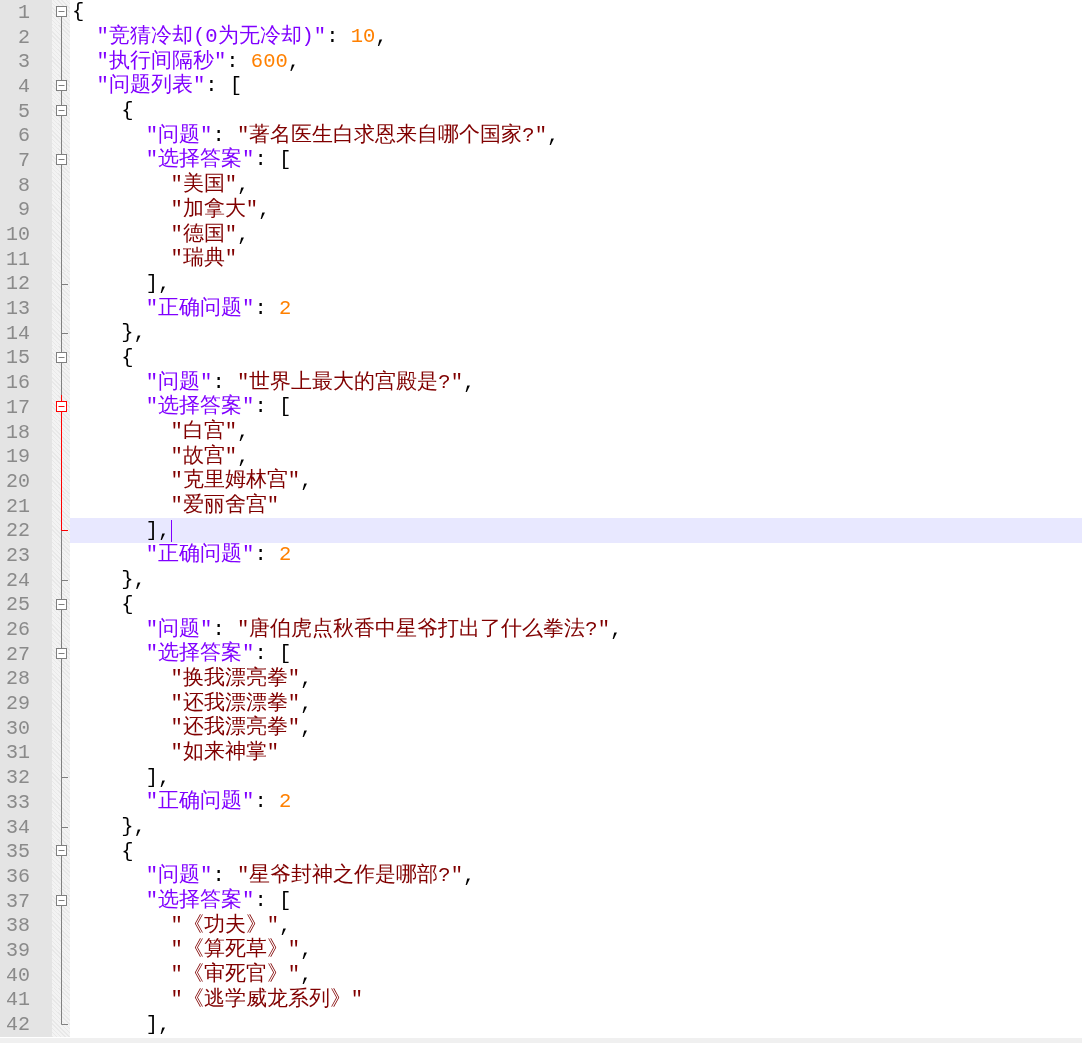  Describe the element at coordinates (18, 309) in the screenshot. I see `line-number: 13` at that location.